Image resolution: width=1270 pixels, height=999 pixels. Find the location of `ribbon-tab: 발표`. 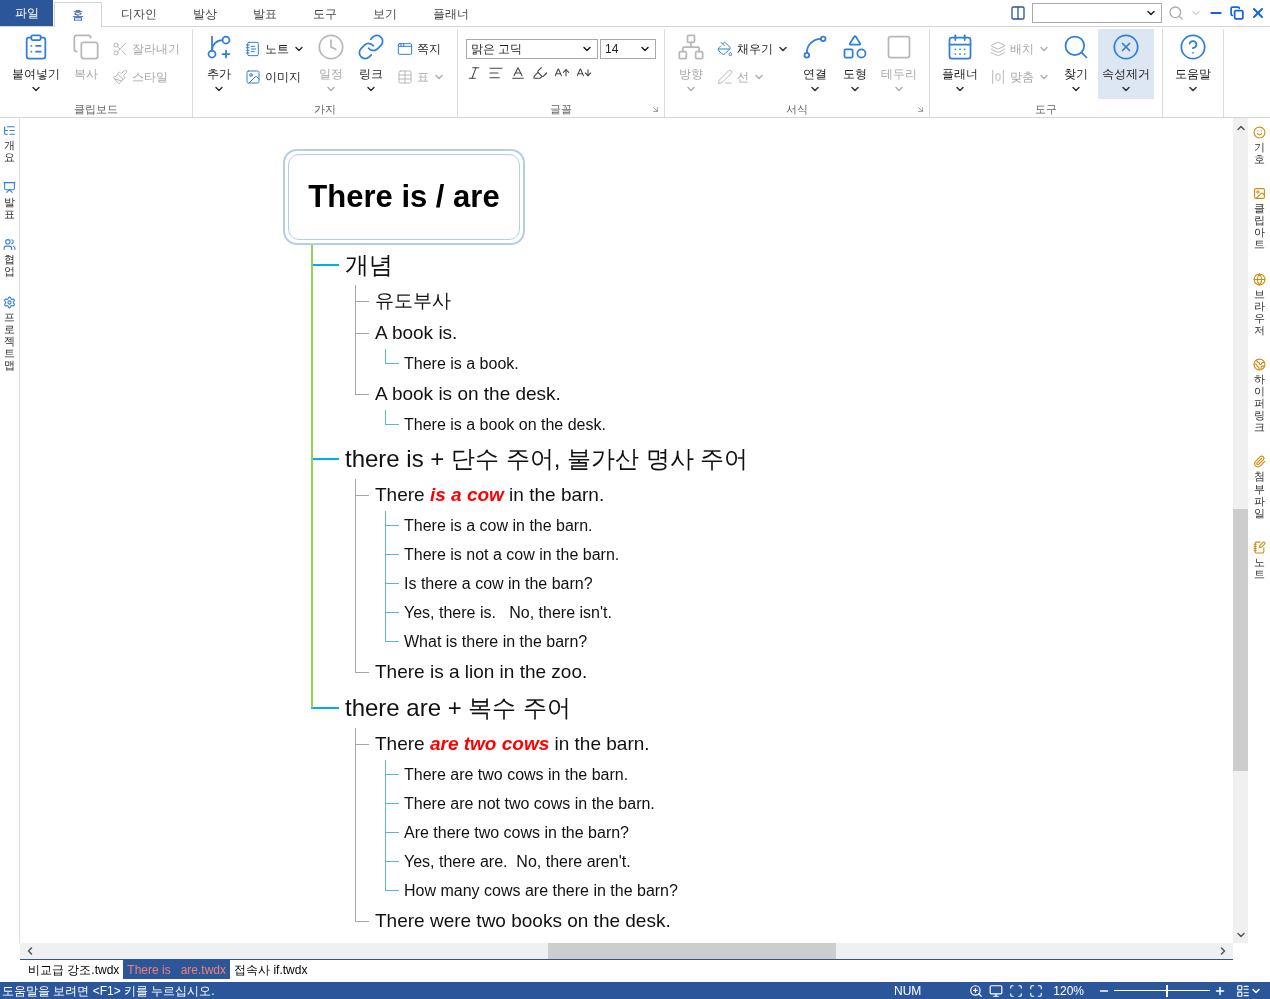

ribbon-tab: 발표 is located at coordinates (265, 14).